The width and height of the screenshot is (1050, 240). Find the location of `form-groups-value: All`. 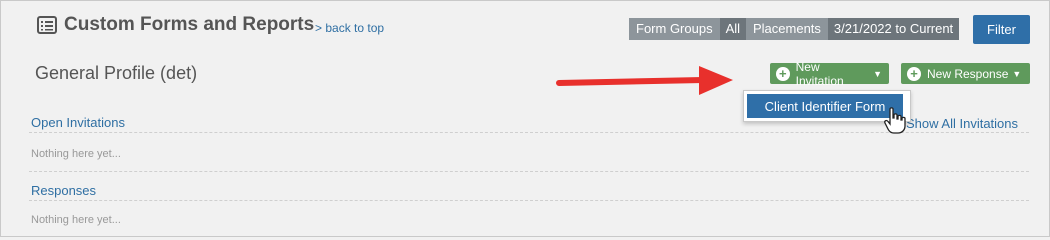

form-groups-value: All is located at coordinates (733, 29).